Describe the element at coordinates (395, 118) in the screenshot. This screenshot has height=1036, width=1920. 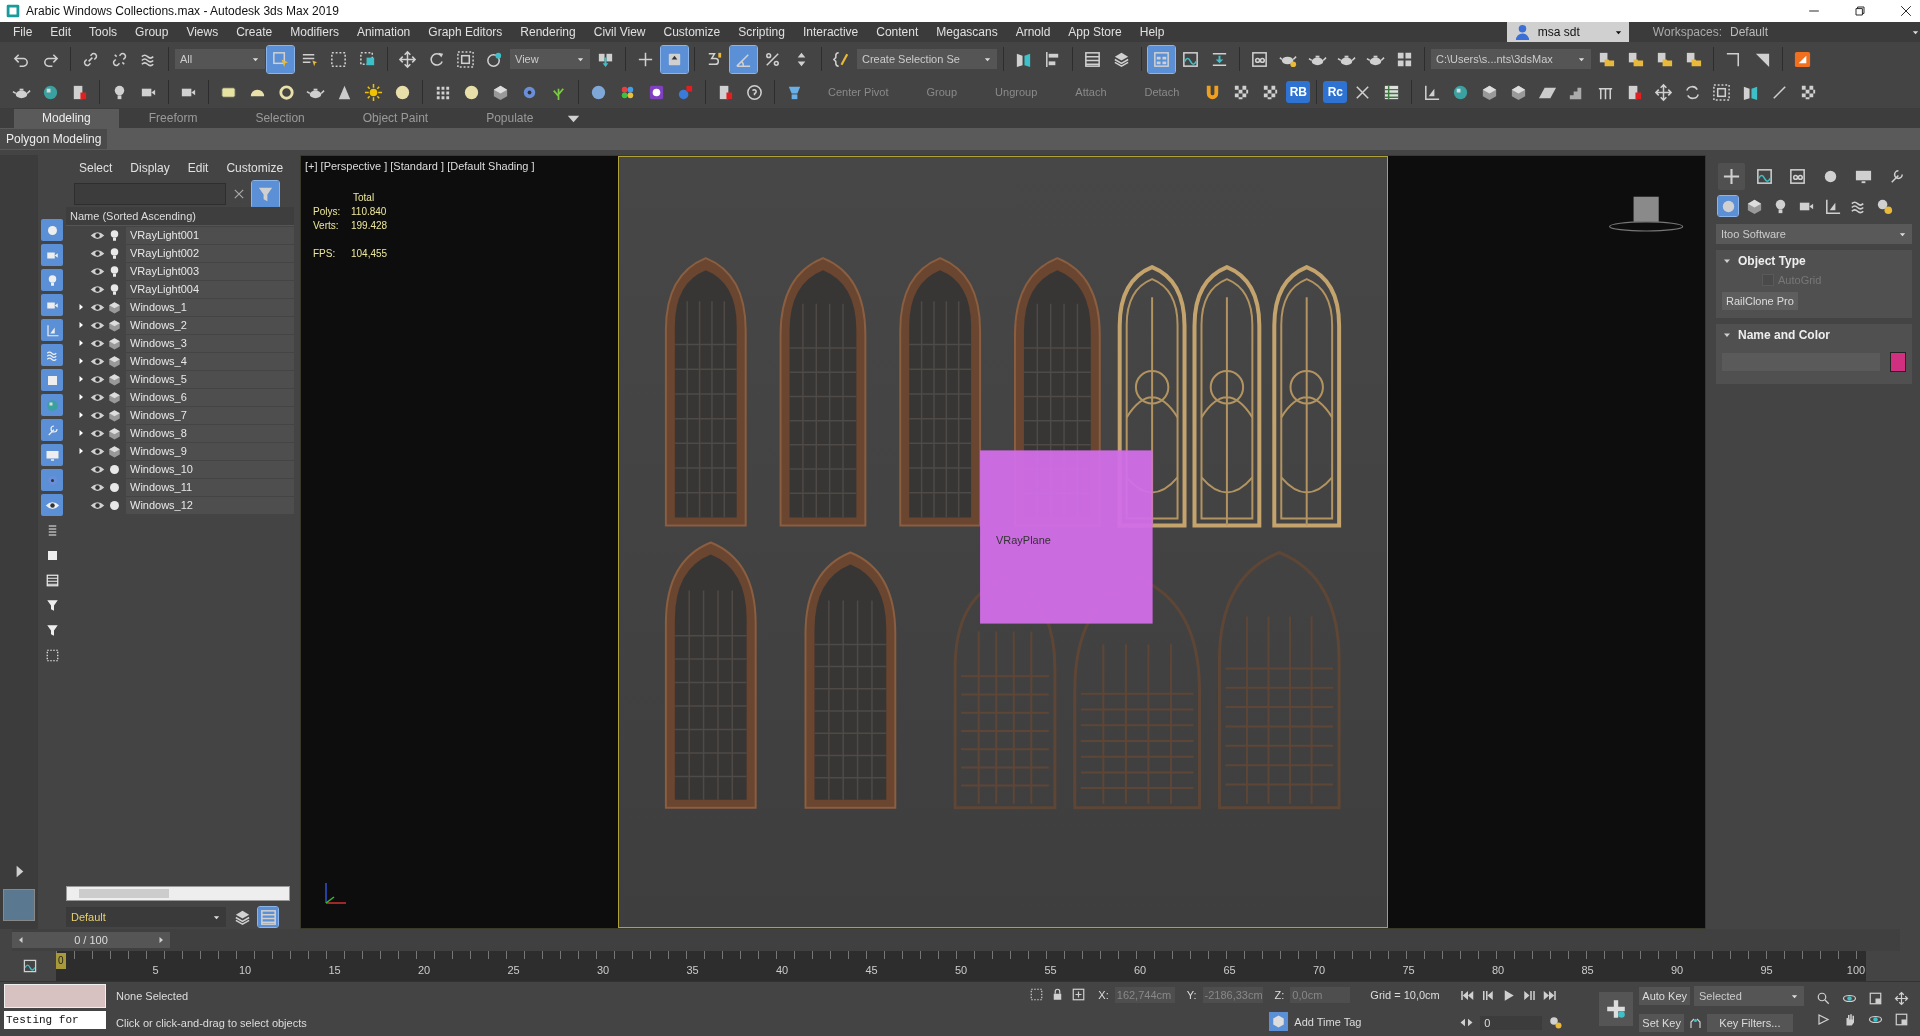
I see `ribbon-tab: Object Paint` at that location.